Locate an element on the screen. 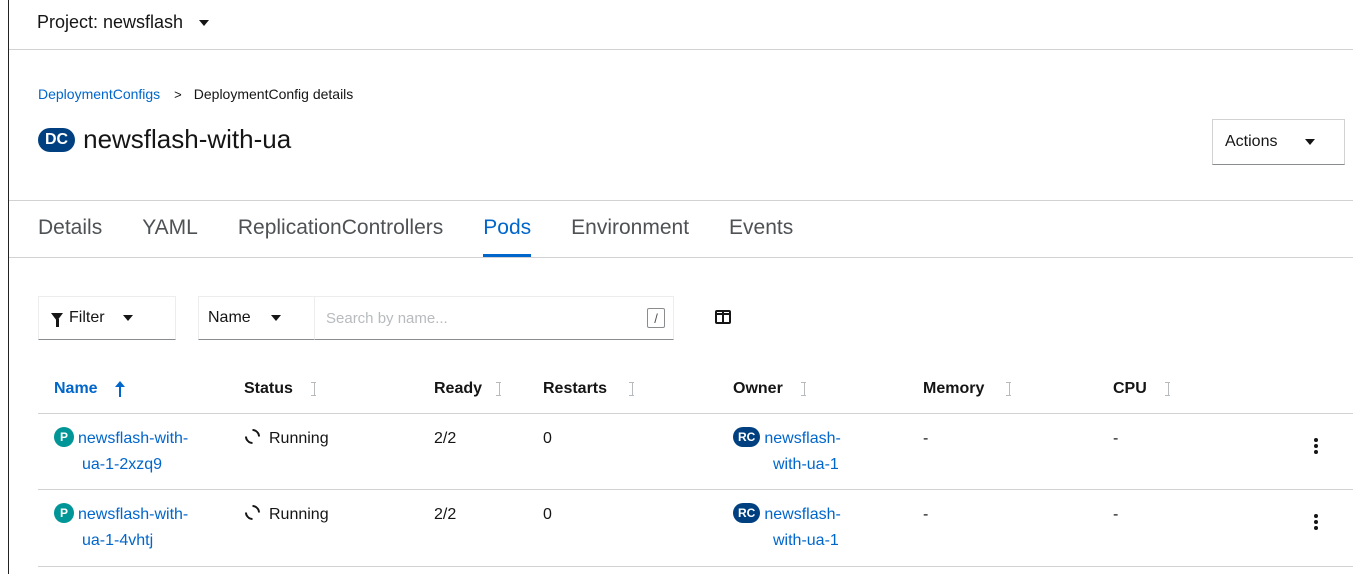 Image resolution: width=1353 pixels, height=574 pixels. search-input is located at coordinates (494, 318).